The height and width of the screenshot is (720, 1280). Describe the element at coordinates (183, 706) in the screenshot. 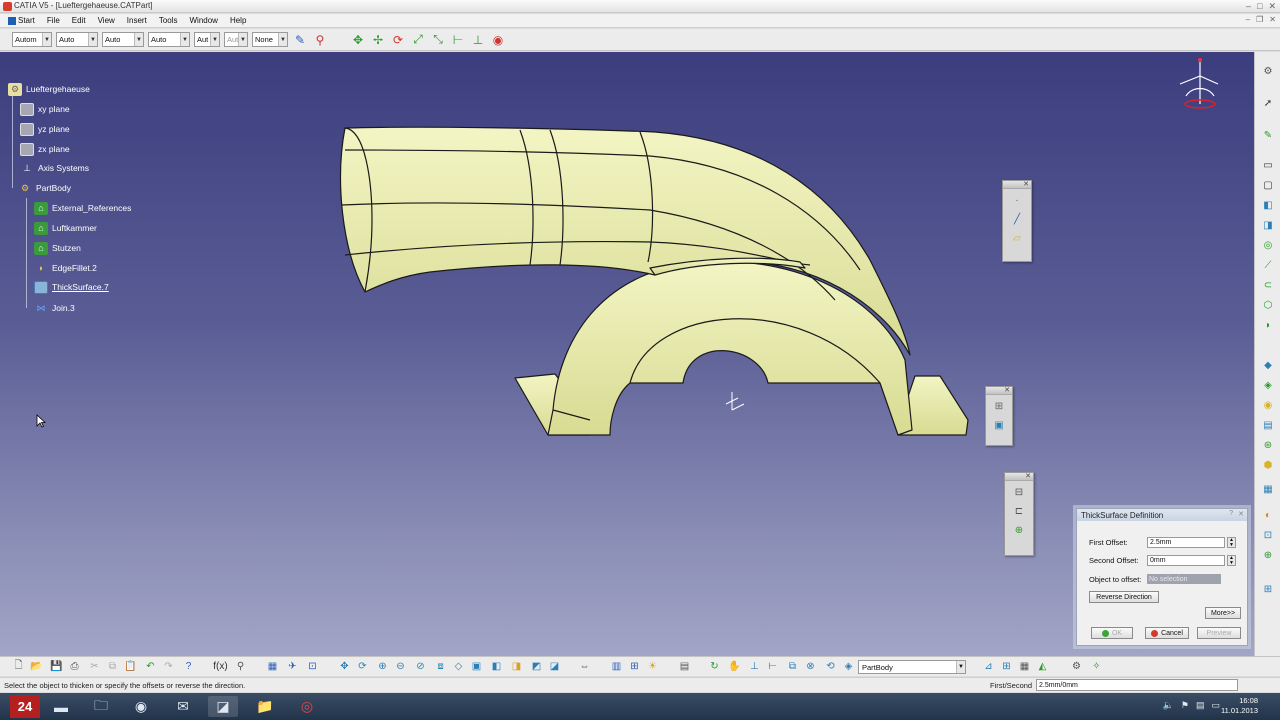

I see `mail-icon: ✉` at that location.